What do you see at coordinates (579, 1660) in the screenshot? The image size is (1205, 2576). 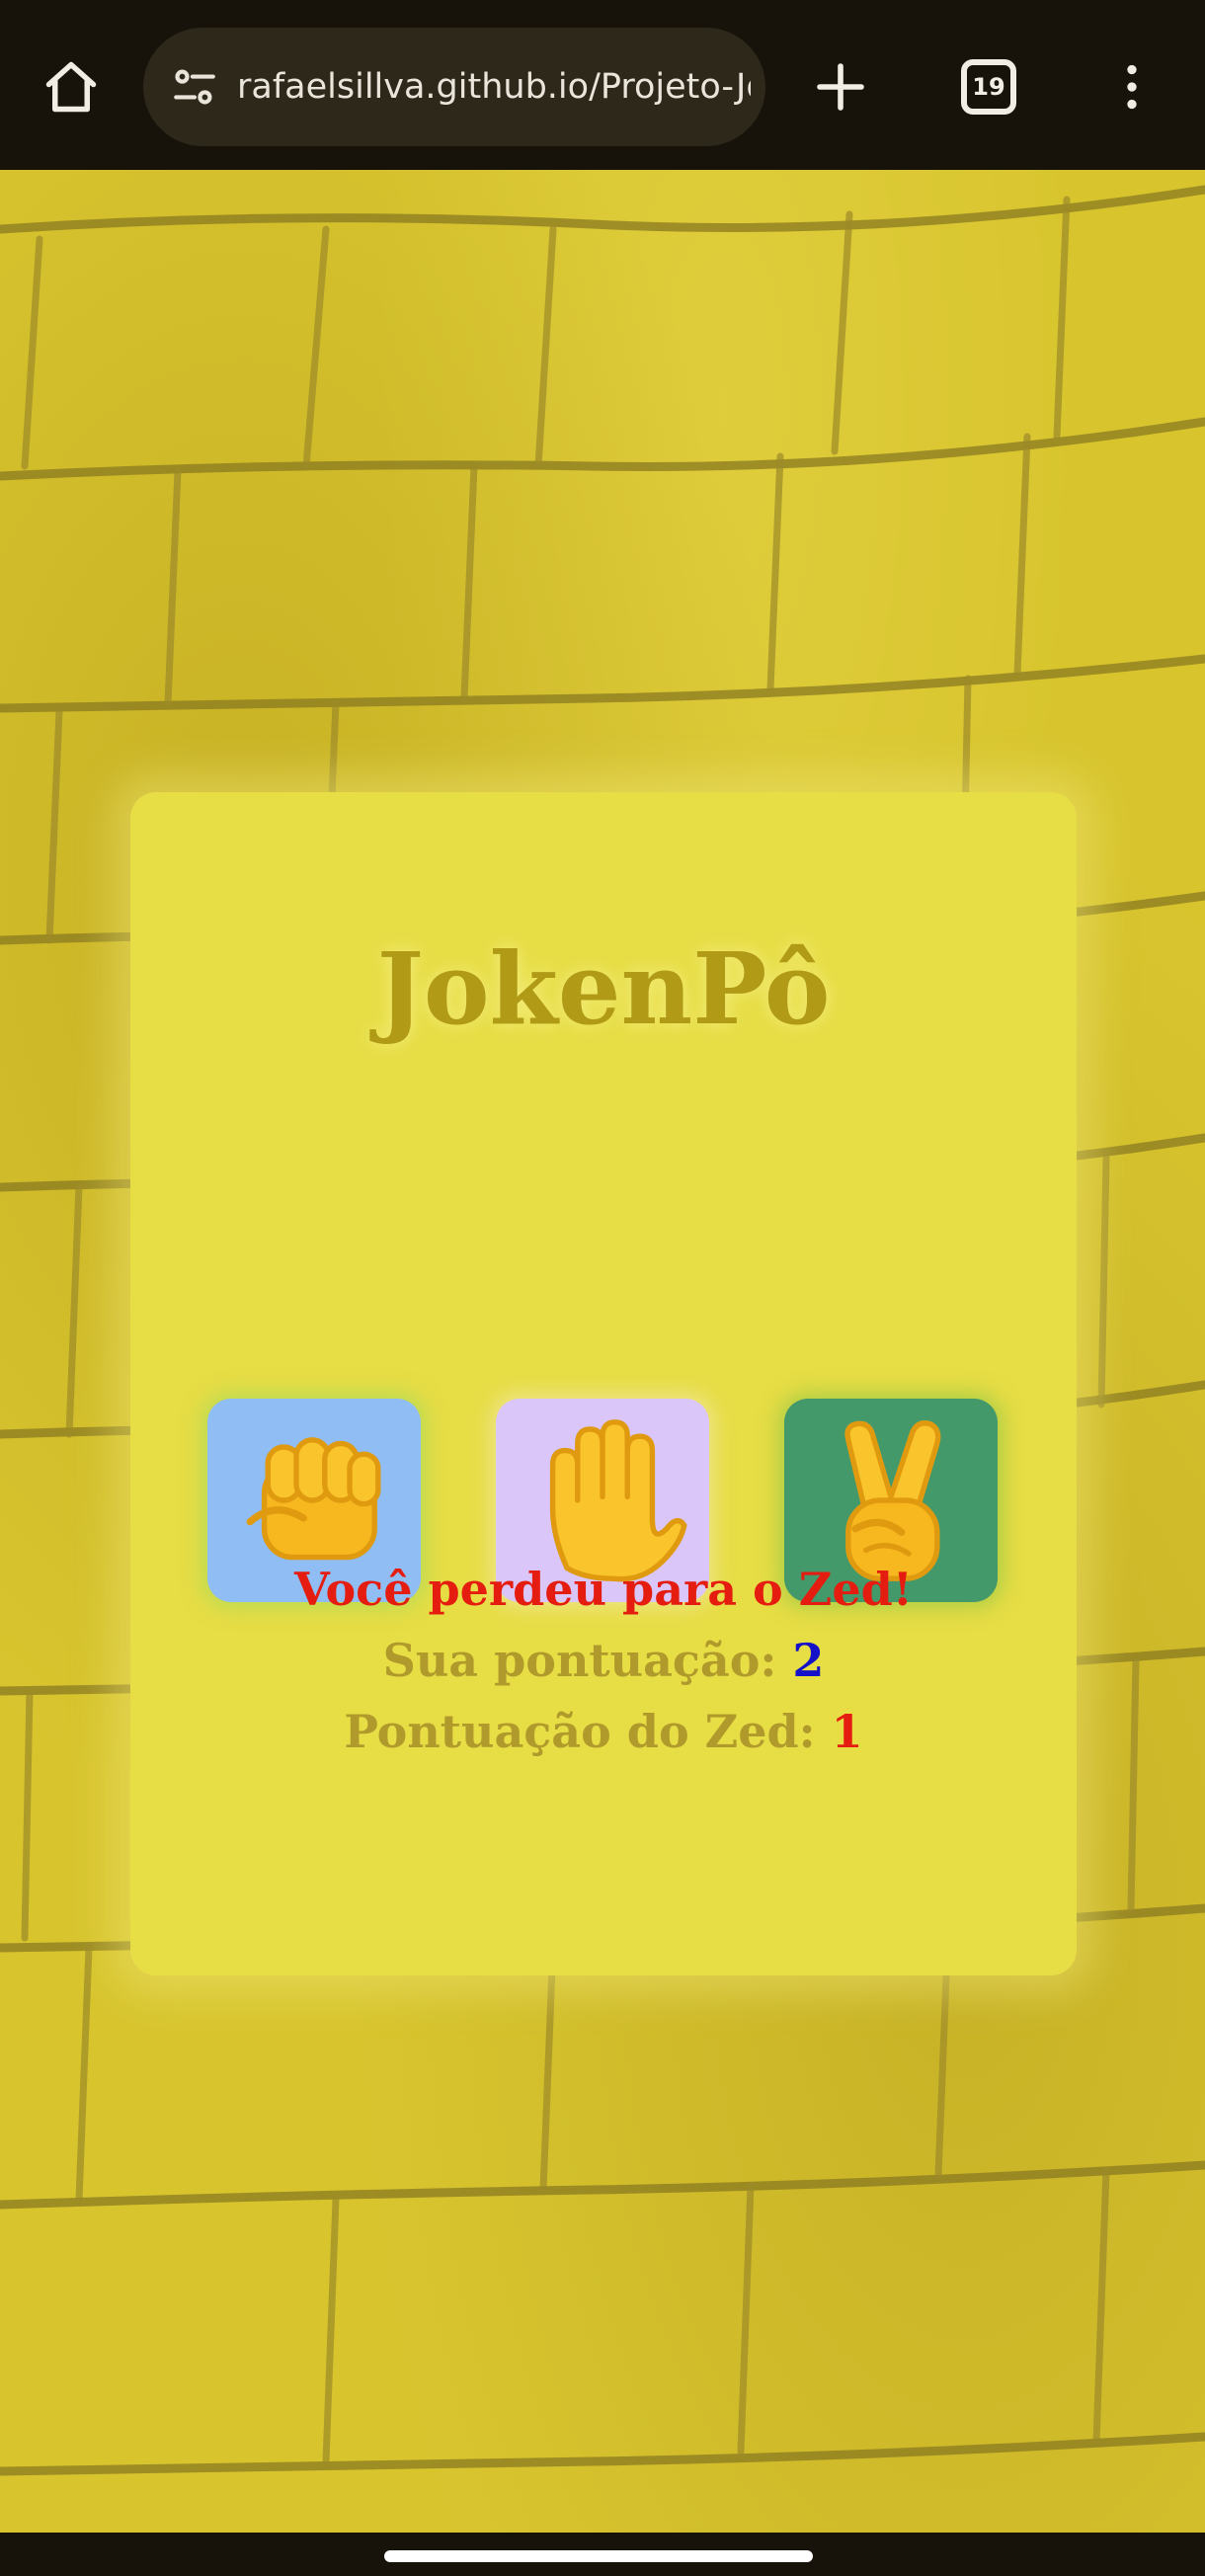 I see `player-score-label: Sua pontuação:` at bounding box center [579, 1660].